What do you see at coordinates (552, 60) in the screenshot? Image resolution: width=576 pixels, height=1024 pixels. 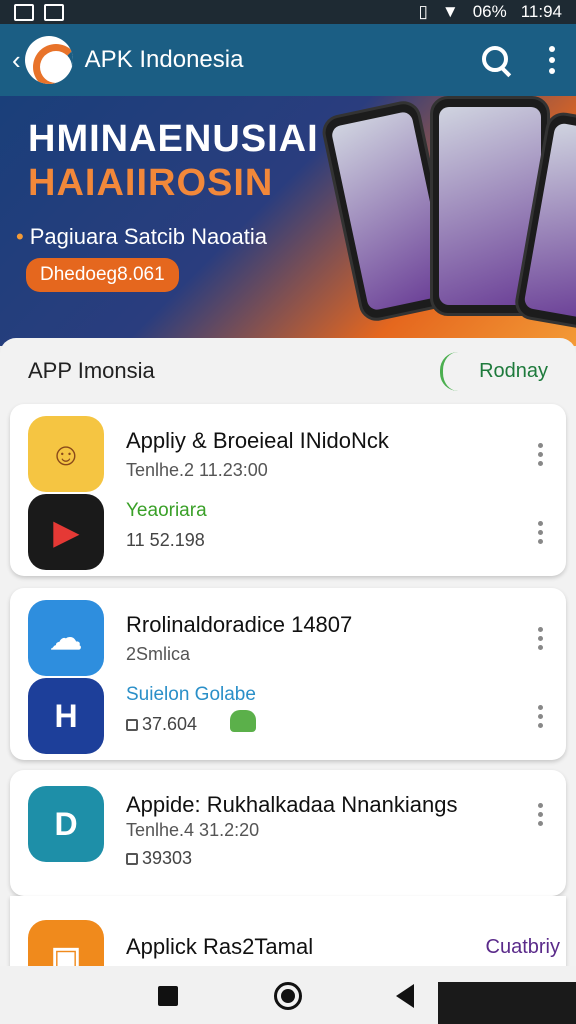 I see `overflow-menu-icon` at bounding box center [552, 60].